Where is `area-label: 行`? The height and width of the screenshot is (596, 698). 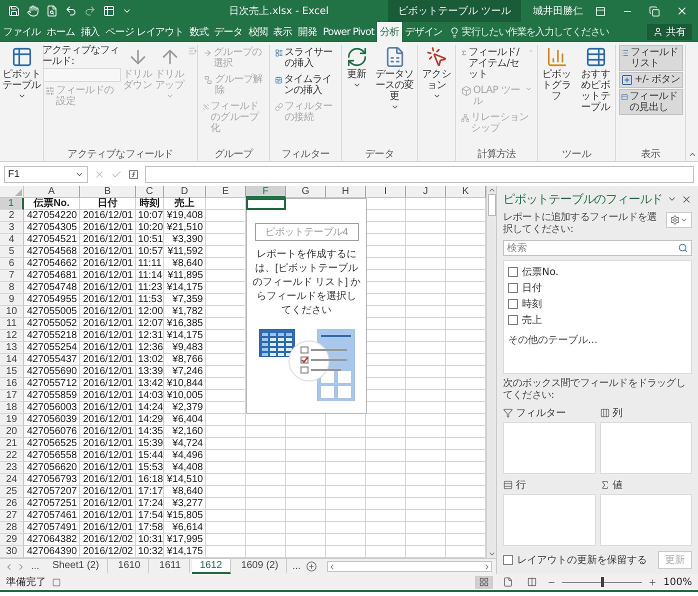 area-label: 行 is located at coordinates (521, 485).